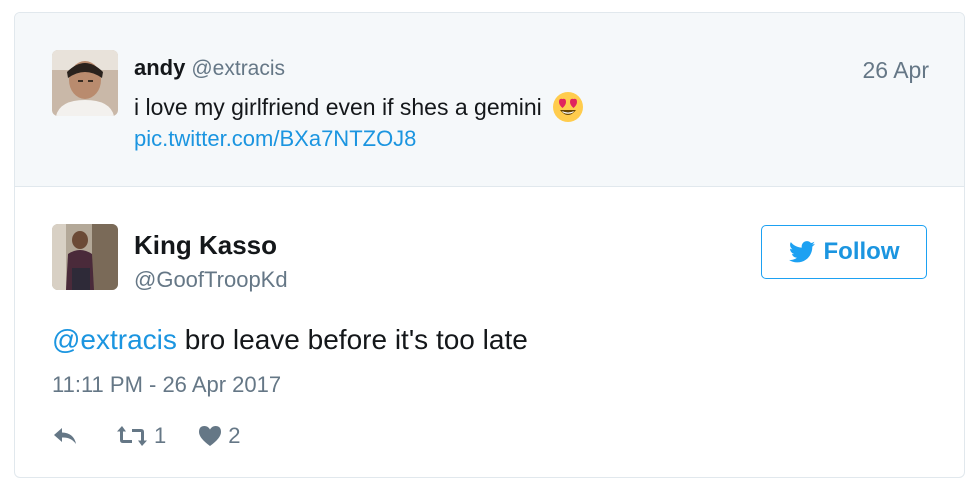 The height and width of the screenshot is (493, 980). I want to click on heart-icon, so click(210, 436).